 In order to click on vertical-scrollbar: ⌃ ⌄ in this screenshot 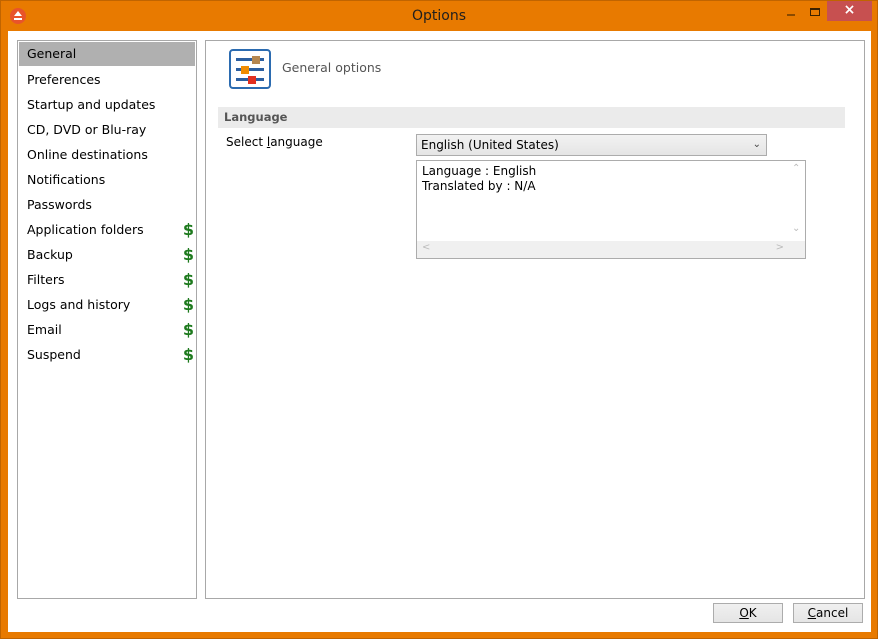, I will do `click(796, 201)`.